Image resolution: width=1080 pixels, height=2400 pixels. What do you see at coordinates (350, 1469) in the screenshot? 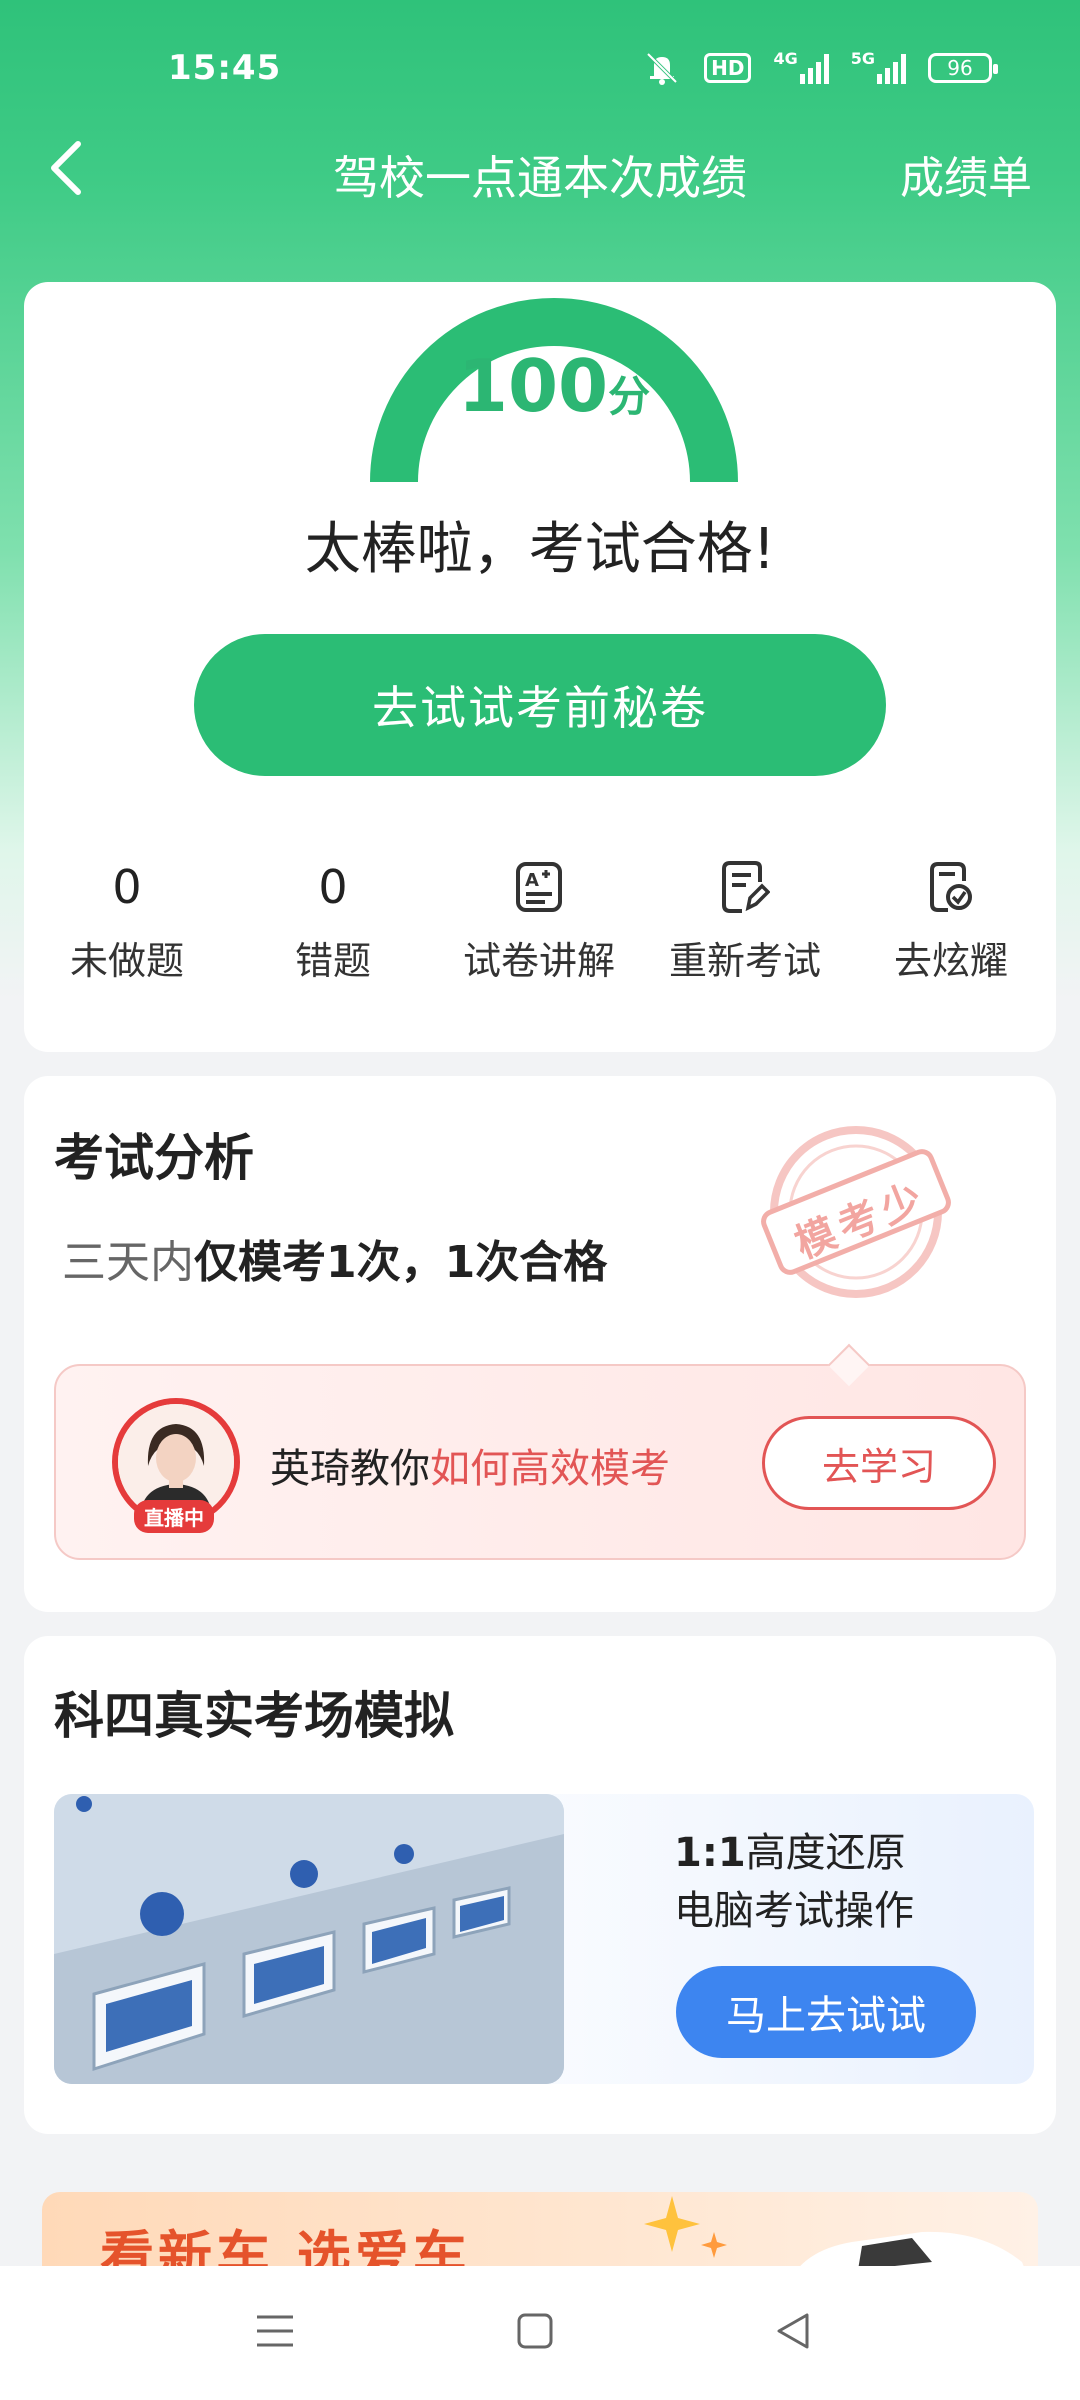
I see `promo-text-main: 英琦教你` at bounding box center [350, 1469].